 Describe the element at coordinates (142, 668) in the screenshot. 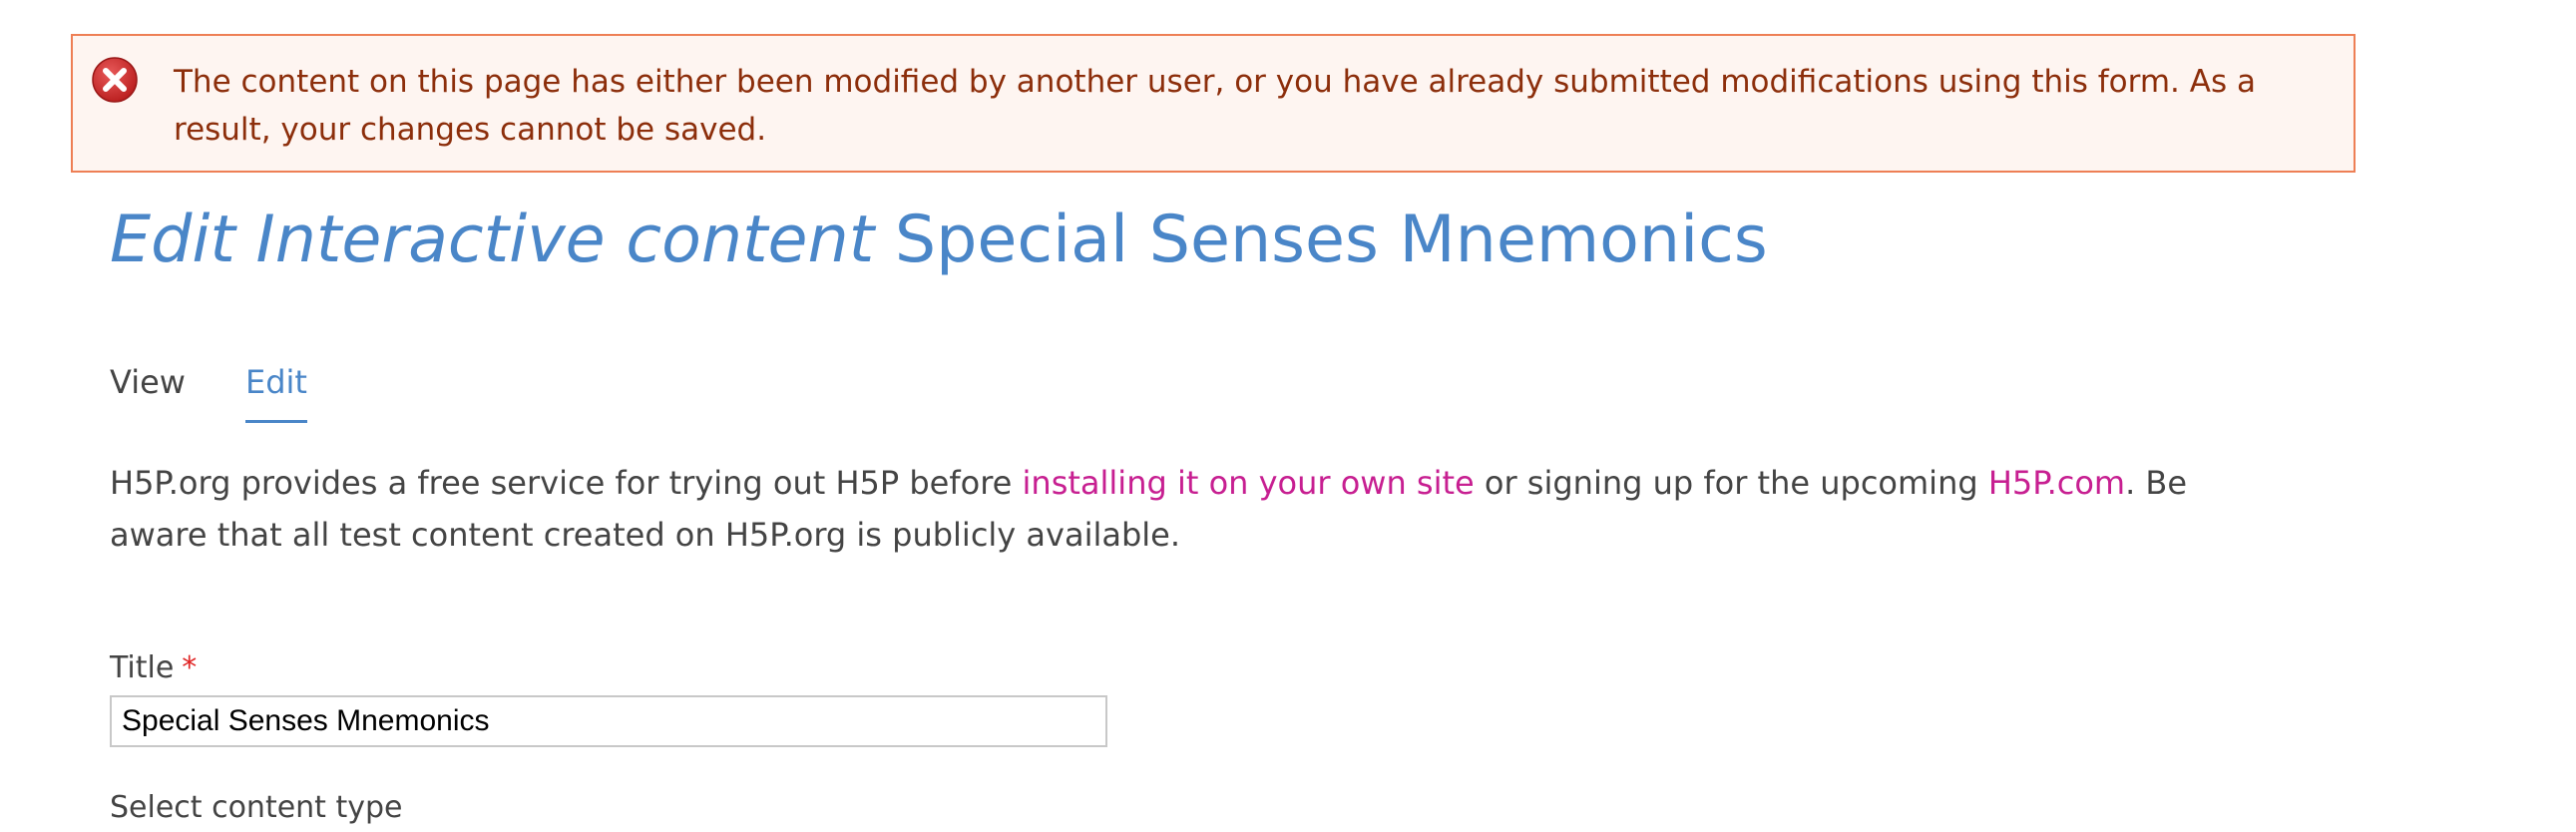

I see `title-label-text: Title` at that location.